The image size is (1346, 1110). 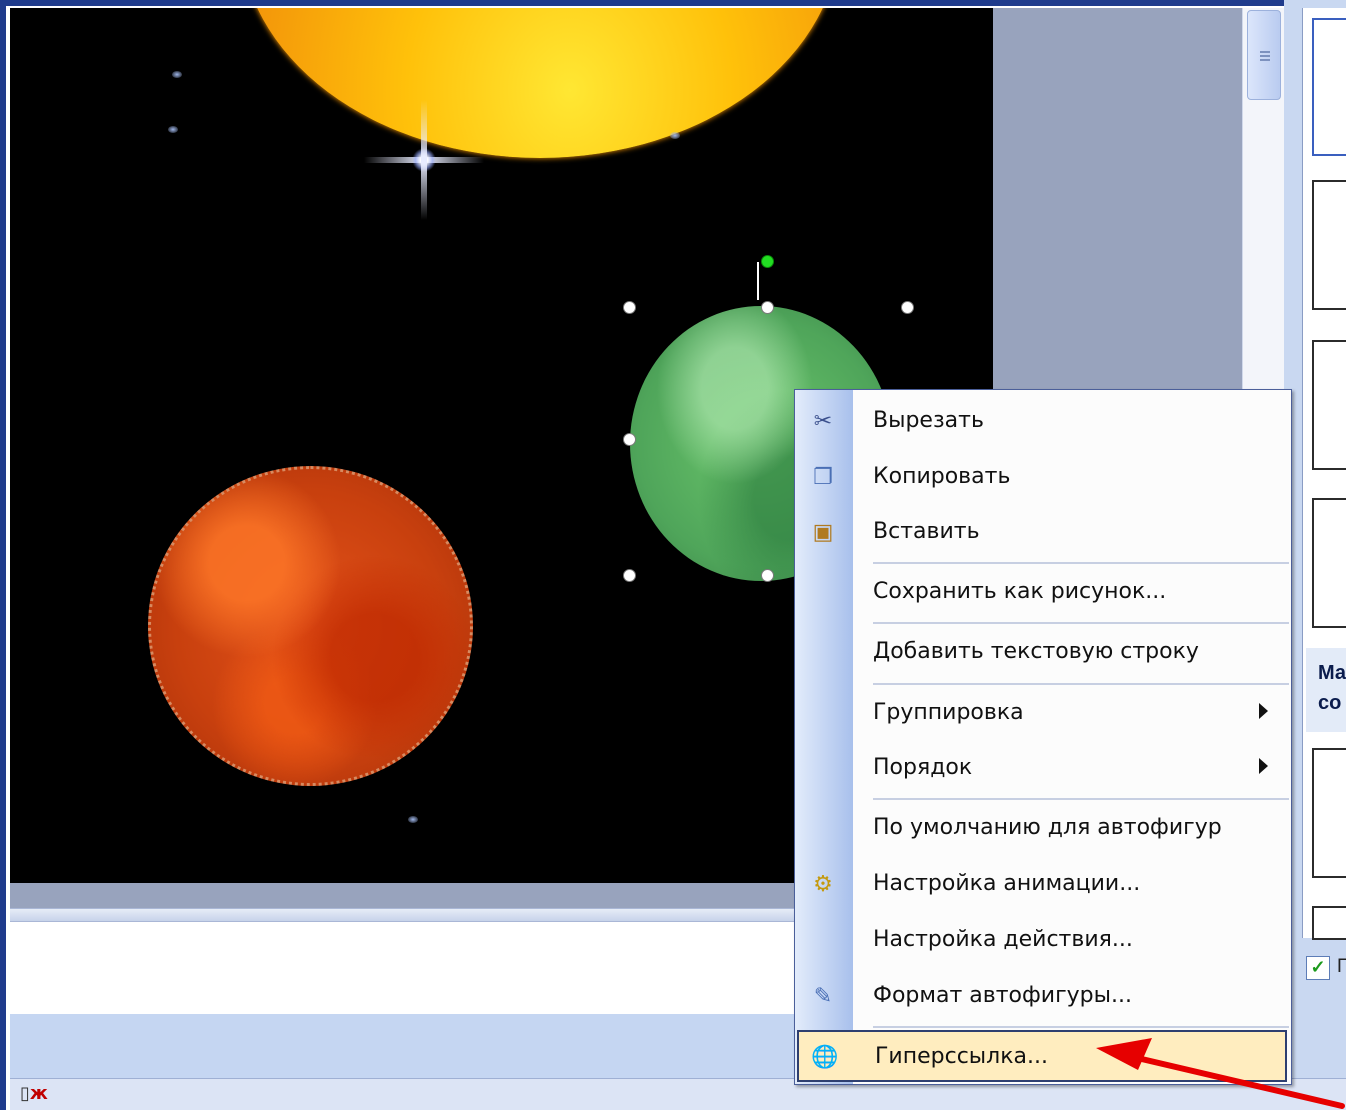 What do you see at coordinates (1043, 829) in the screenshot?
I see `menu-item-autoshape-default: По умолчанию для автофигур` at bounding box center [1043, 829].